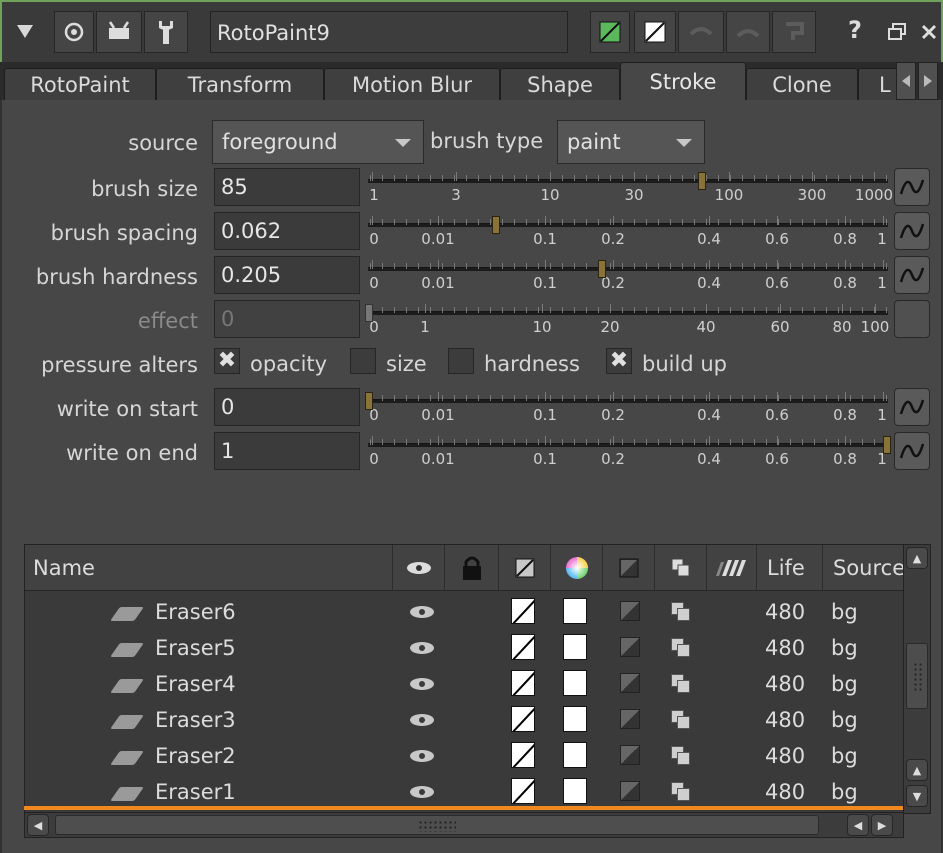  What do you see at coordinates (318, 142) in the screenshot?
I see `source-dropdown: foreground` at bounding box center [318, 142].